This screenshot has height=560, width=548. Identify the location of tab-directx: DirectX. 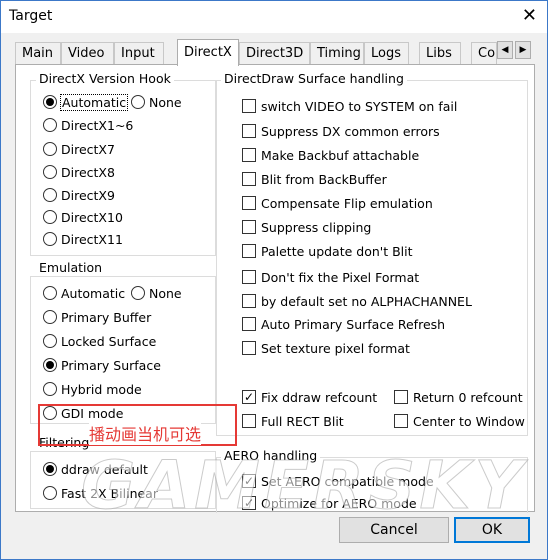
(208, 52).